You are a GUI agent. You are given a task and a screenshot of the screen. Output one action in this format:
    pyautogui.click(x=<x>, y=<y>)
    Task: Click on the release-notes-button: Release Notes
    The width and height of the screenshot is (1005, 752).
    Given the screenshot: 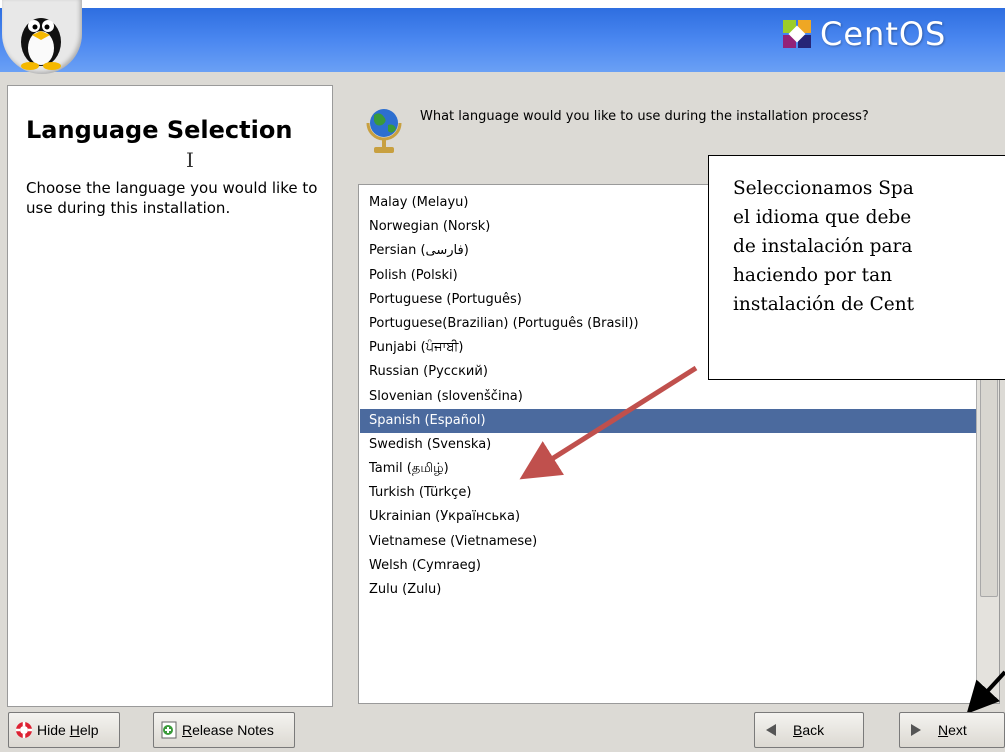 What is the action you would take?
    pyautogui.click(x=224, y=730)
    